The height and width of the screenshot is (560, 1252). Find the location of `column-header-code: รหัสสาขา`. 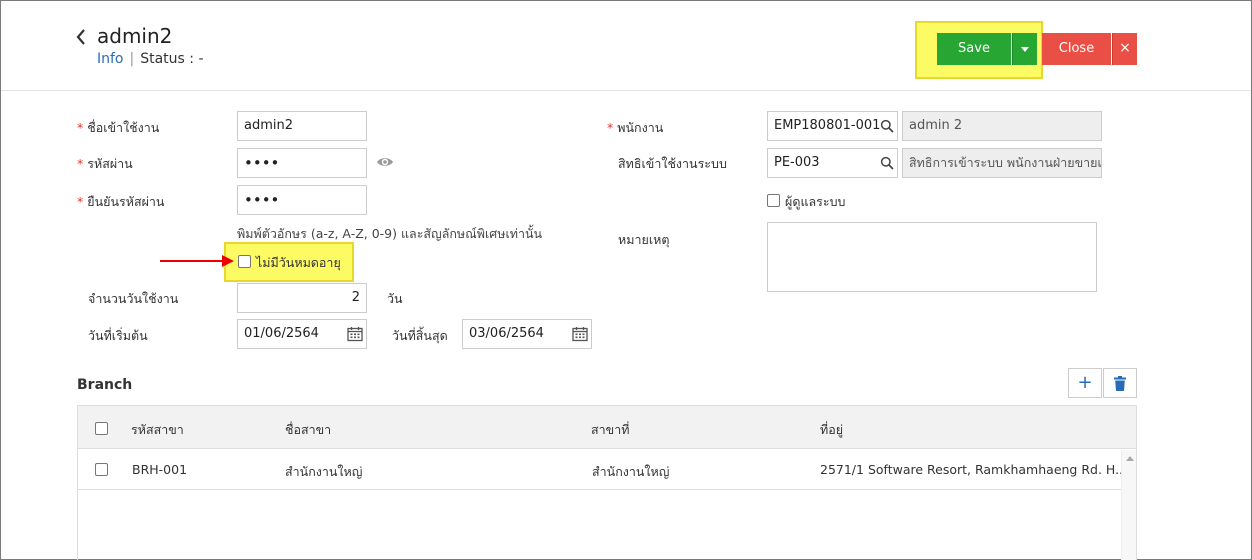

column-header-code: รหัสสาขา is located at coordinates (157, 430).